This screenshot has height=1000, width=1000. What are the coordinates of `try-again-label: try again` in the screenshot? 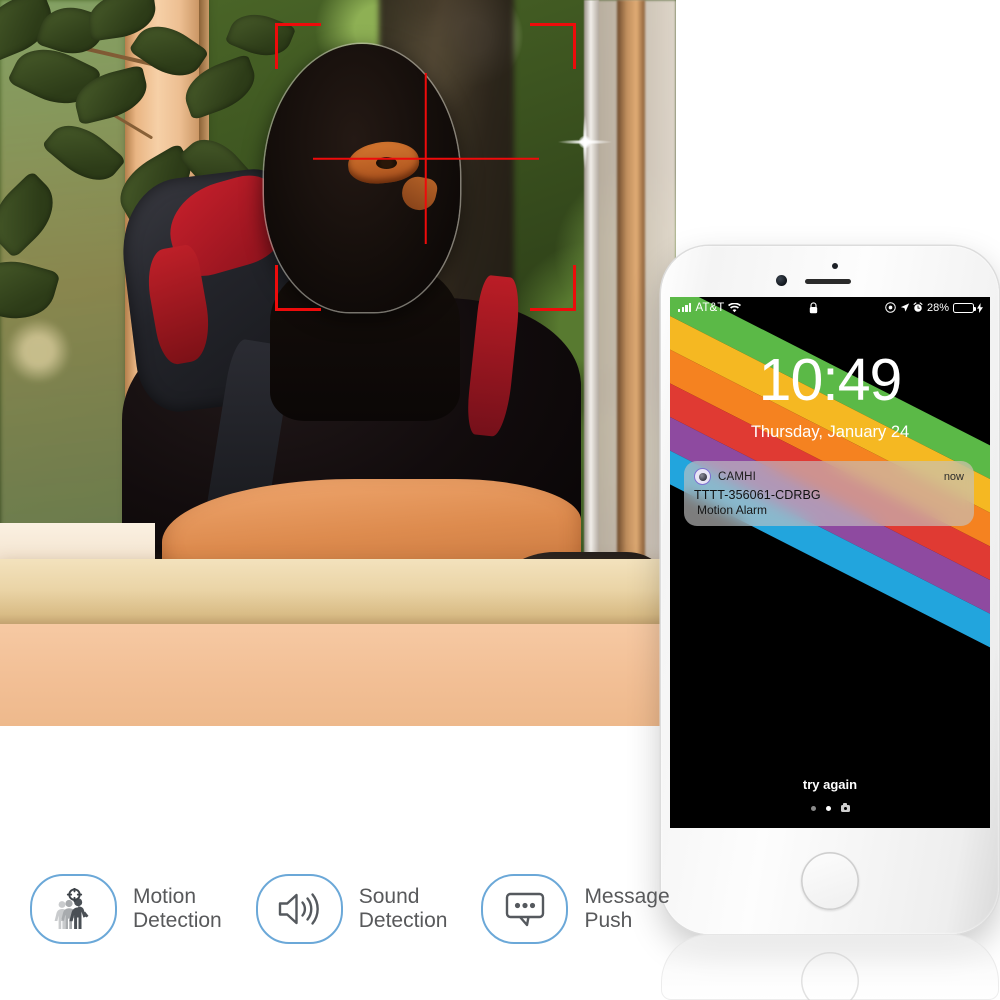 It's located at (830, 784).